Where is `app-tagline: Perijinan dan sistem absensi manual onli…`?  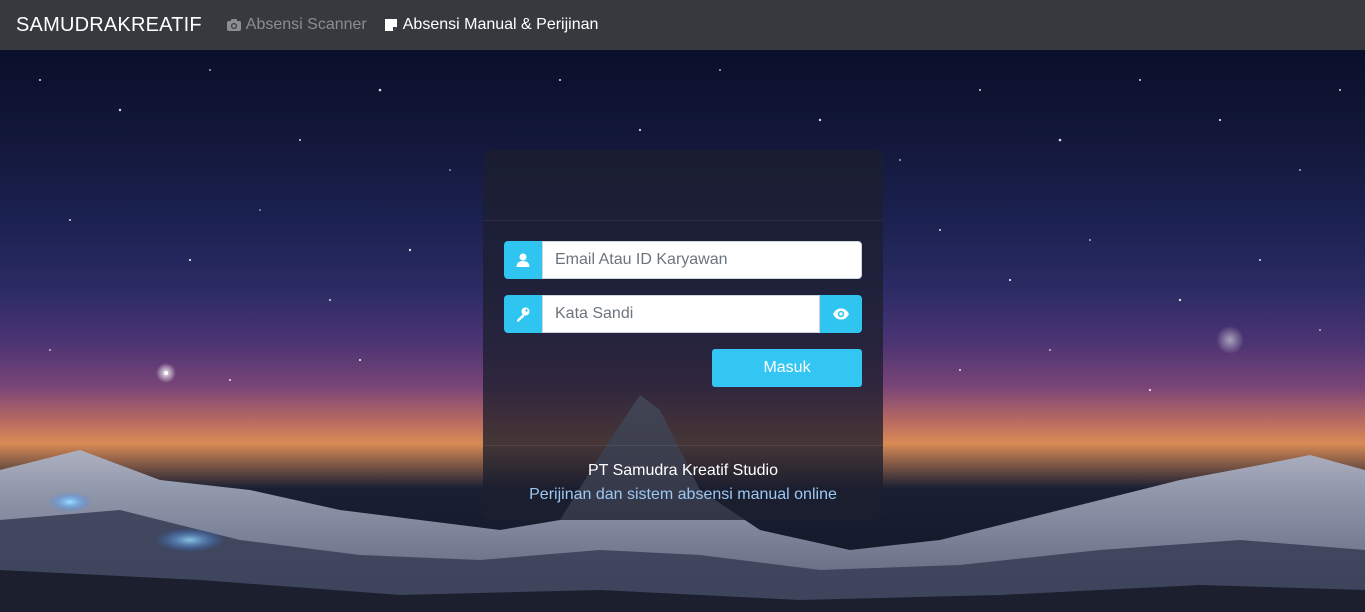
app-tagline: Perijinan dan sistem absensi manual onli… is located at coordinates (683, 494).